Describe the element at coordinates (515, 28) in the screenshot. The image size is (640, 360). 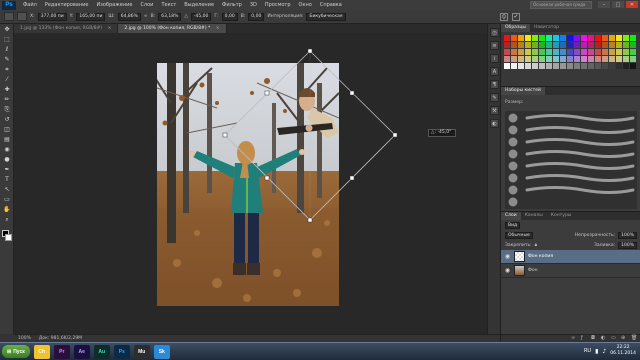
I see `tab-swatches: Образцы` at that location.